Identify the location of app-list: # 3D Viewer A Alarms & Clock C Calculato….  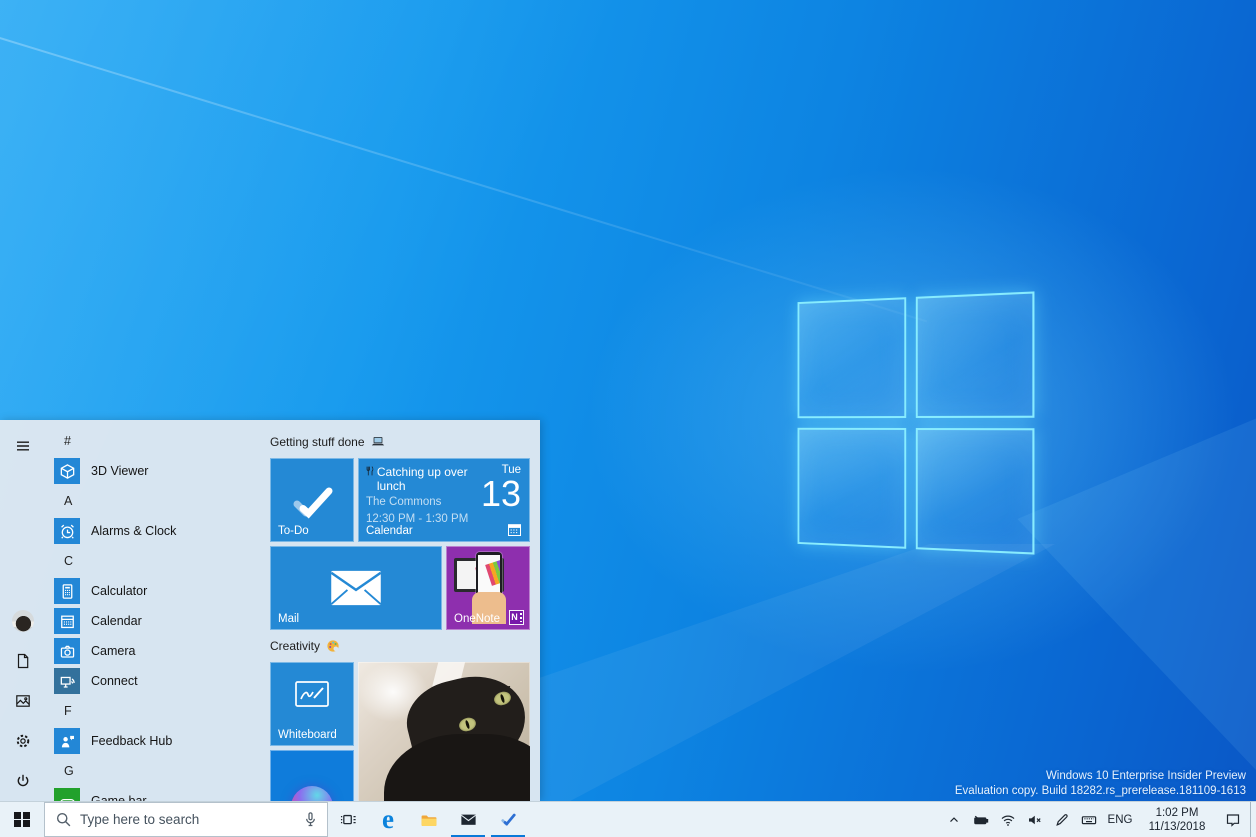
(156, 610).